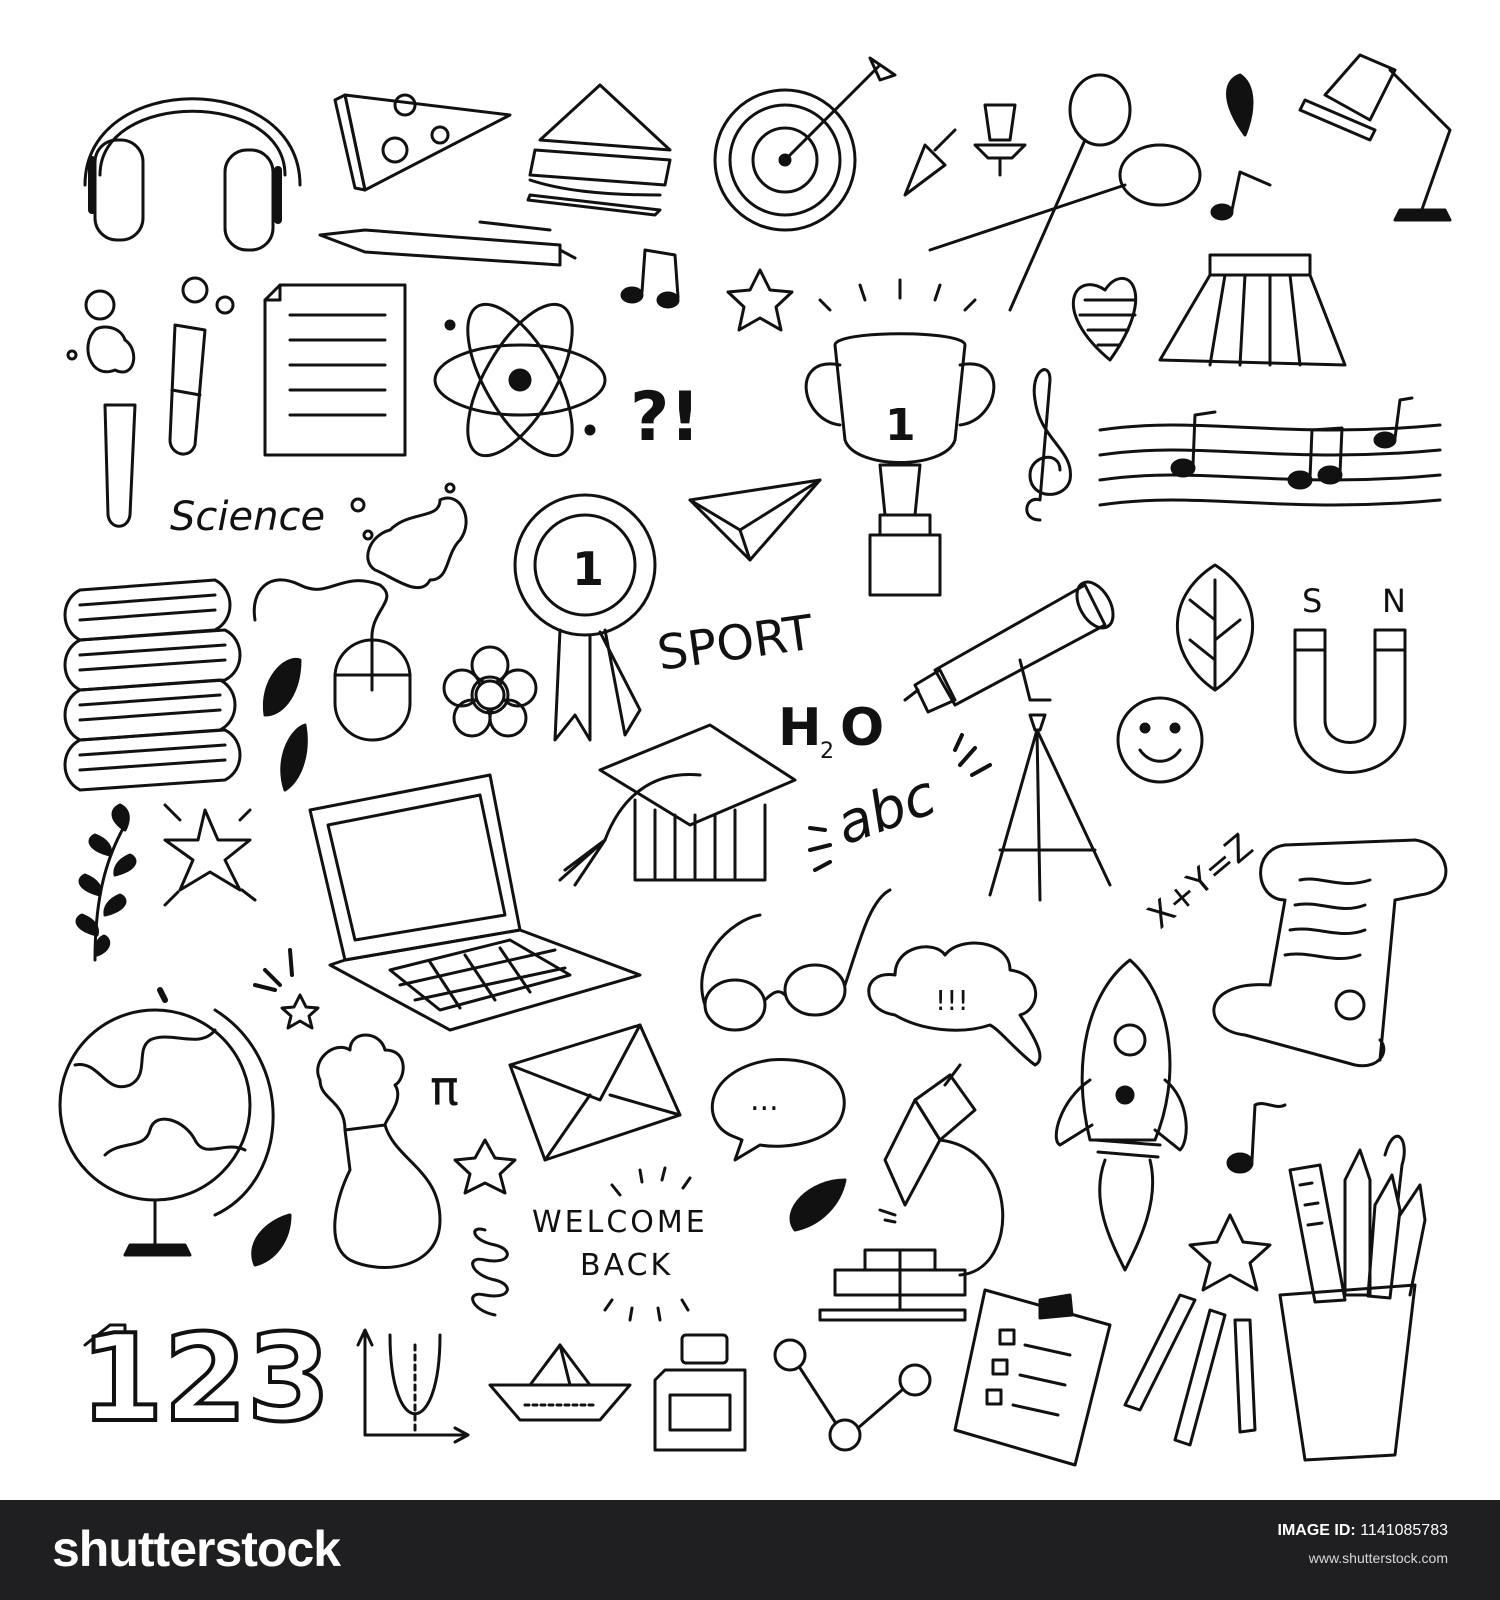  What do you see at coordinates (700, 1392) in the screenshot?
I see `ink-bottle-icon` at bounding box center [700, 1392].